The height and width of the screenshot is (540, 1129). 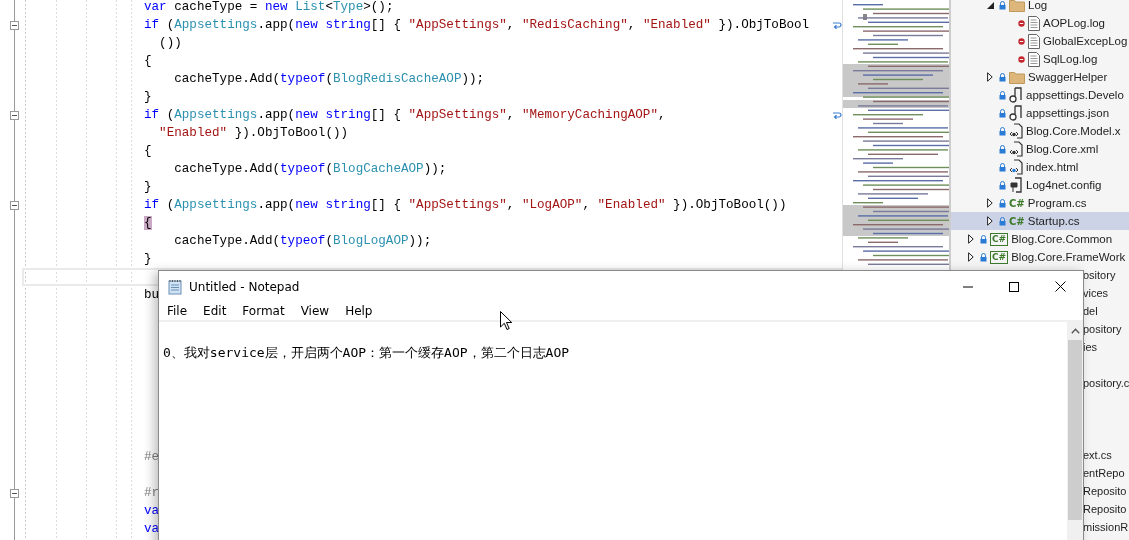 I want to click on tree-item: AOPLog.log, so click(x=1040, y=23).